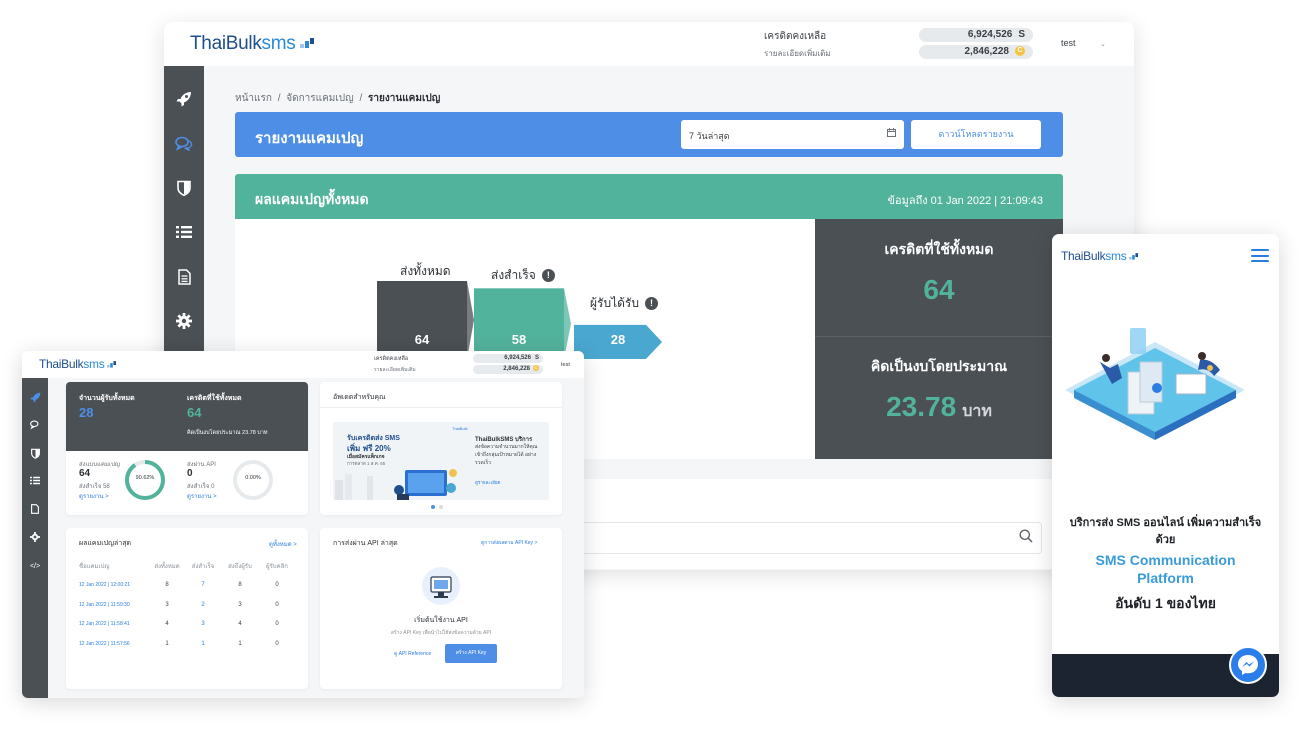 The height and width of the screenshot is (729, 1307). Describe the element at coordinates (1021, 34) in the screenshot. I see `credit-unit: S` at that location.